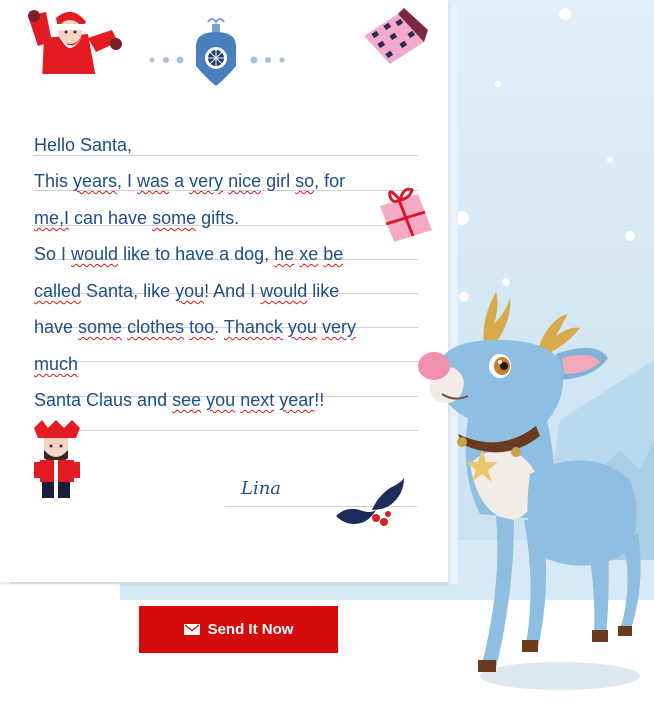  I want to click on misspelled-word: so, so click(305, 181).